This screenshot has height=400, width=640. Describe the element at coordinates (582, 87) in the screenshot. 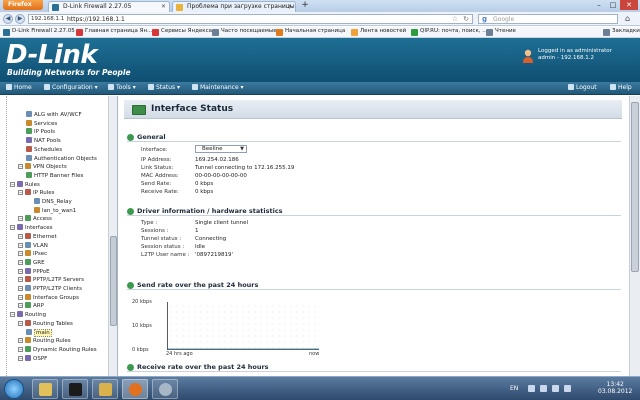

I see `menu-logout: Logout` at that location.